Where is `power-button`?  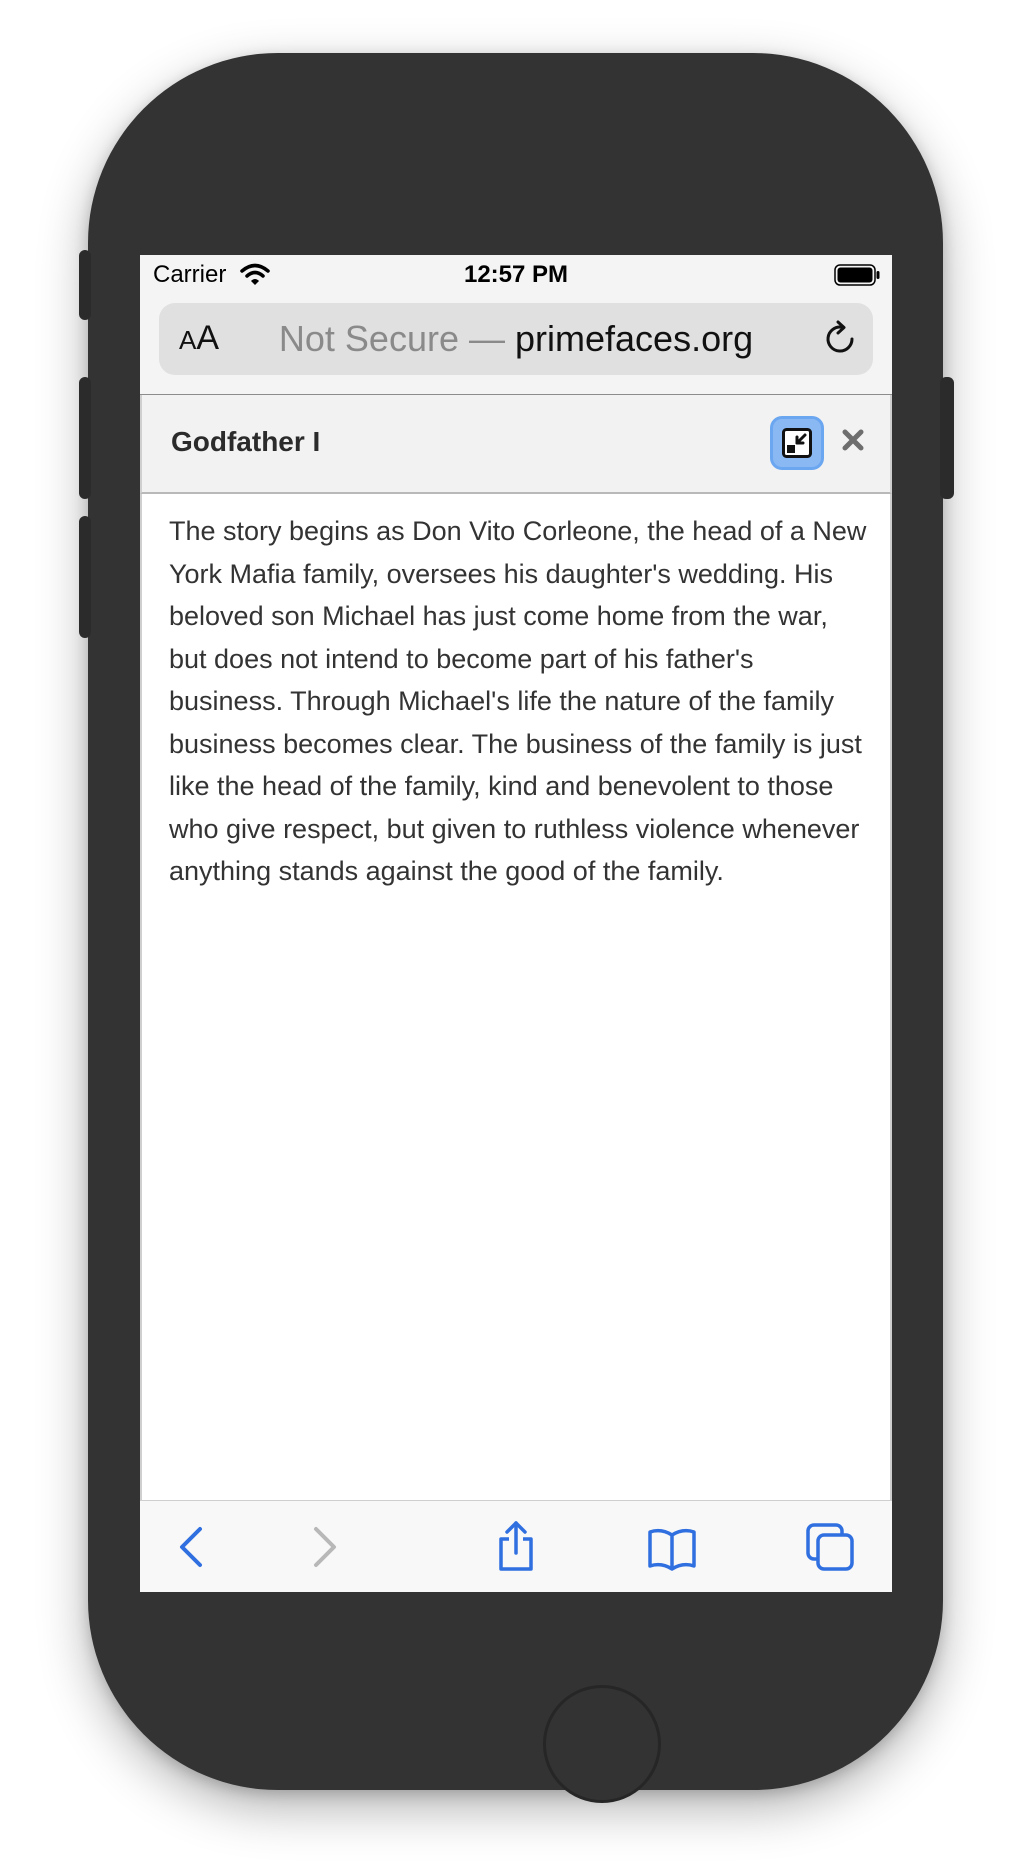
power-button is located at coordinates (947, 438).